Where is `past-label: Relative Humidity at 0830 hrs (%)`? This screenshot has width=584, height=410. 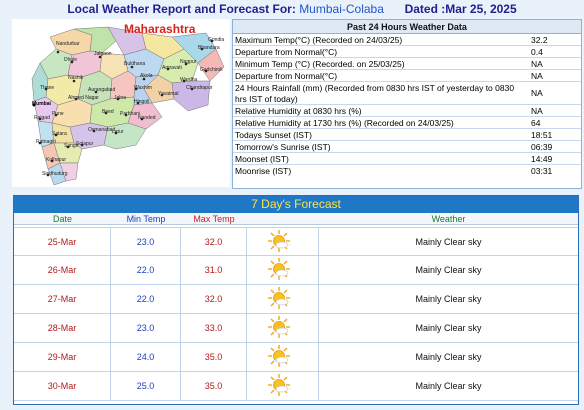 past-label: Relative Humidity at 0830 hrs (%) is located at coordinates (298, 111).